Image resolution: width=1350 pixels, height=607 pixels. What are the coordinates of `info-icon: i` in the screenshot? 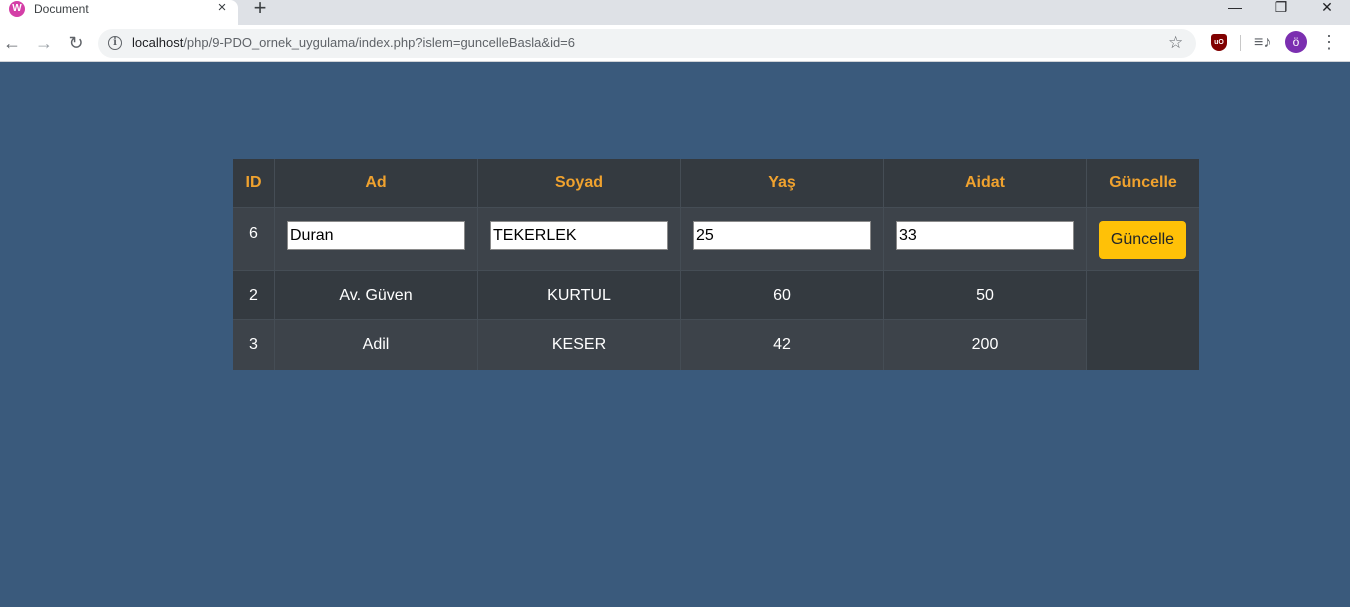 It's located at (115, 43).